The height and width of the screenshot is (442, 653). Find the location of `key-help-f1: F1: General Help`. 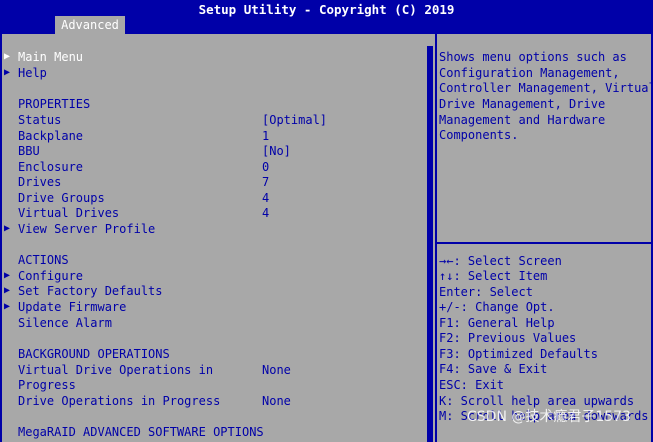

key-help-f1: F1: General Help is located at coordinates (497, 323).